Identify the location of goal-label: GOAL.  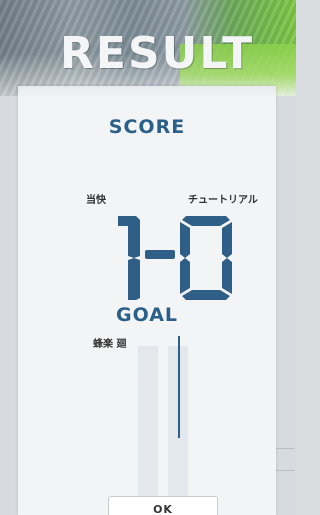
(147, 315).